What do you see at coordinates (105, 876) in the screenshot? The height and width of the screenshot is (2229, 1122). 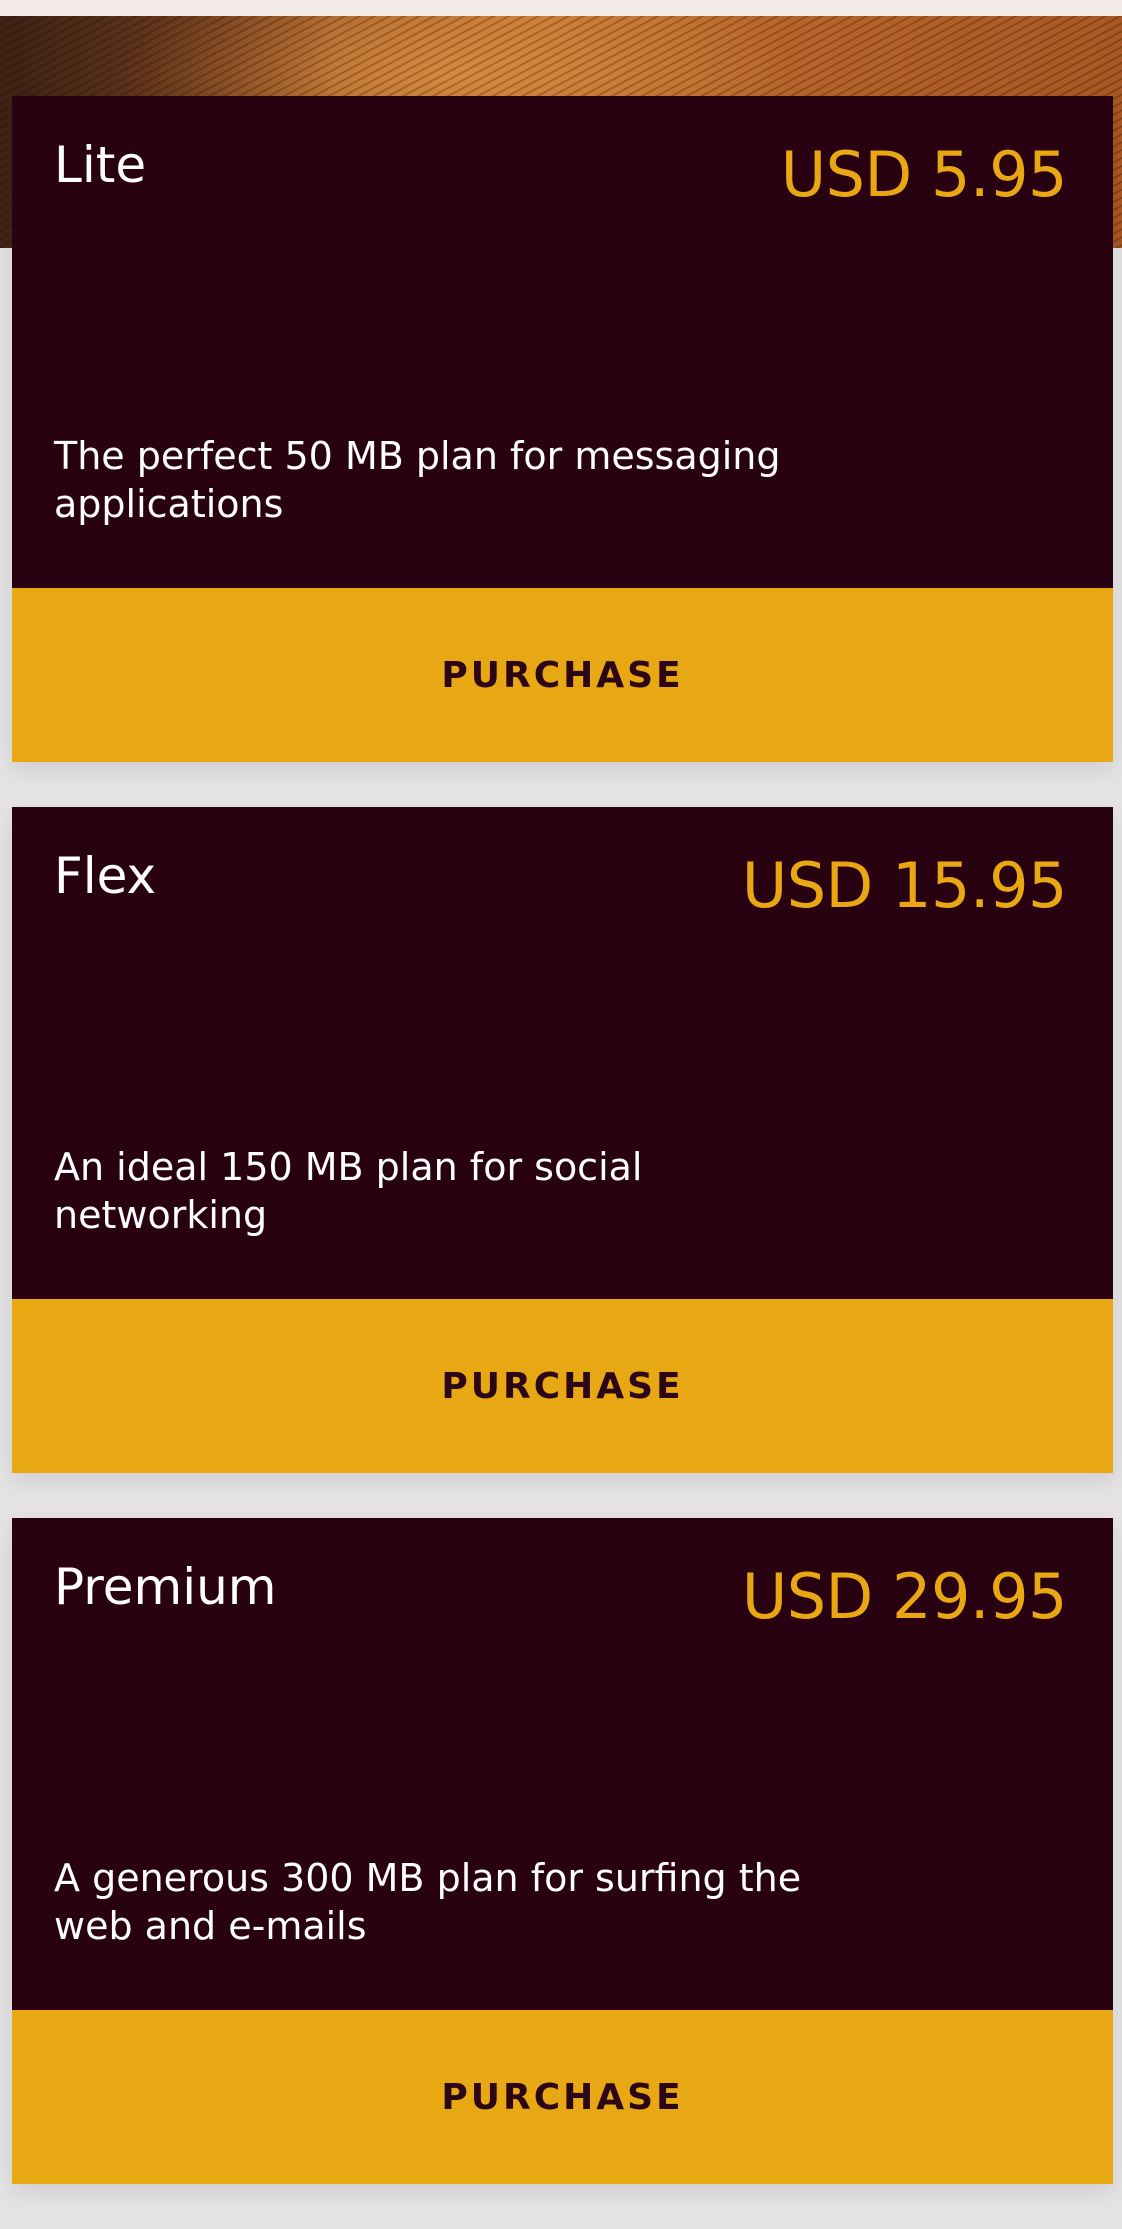 I see `plan-name: Flex` at bounding box center [105, 876].